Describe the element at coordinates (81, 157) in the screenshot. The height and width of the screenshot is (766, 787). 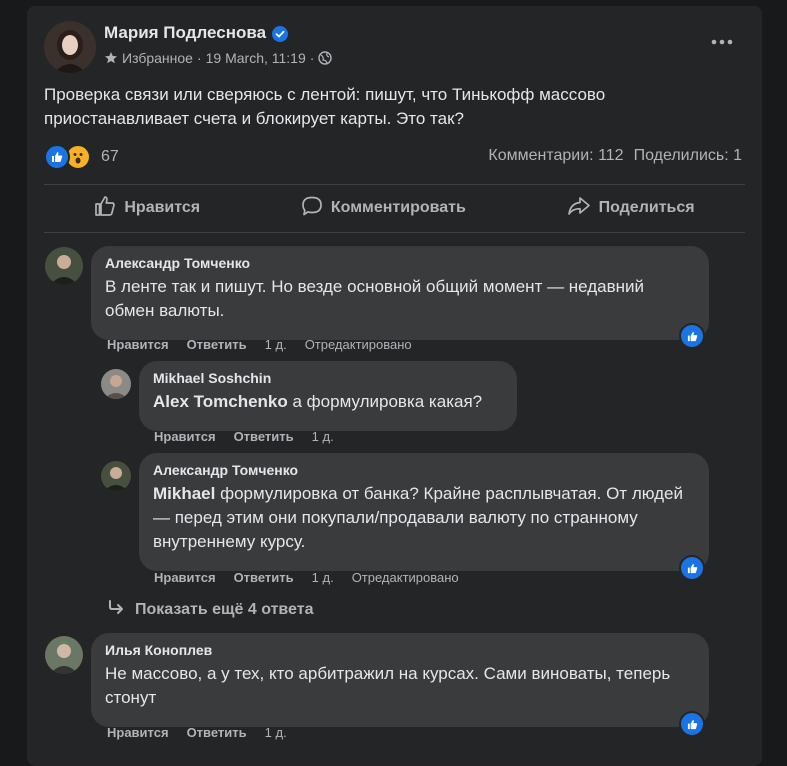
I see `reactions-summary: 67` at that location.